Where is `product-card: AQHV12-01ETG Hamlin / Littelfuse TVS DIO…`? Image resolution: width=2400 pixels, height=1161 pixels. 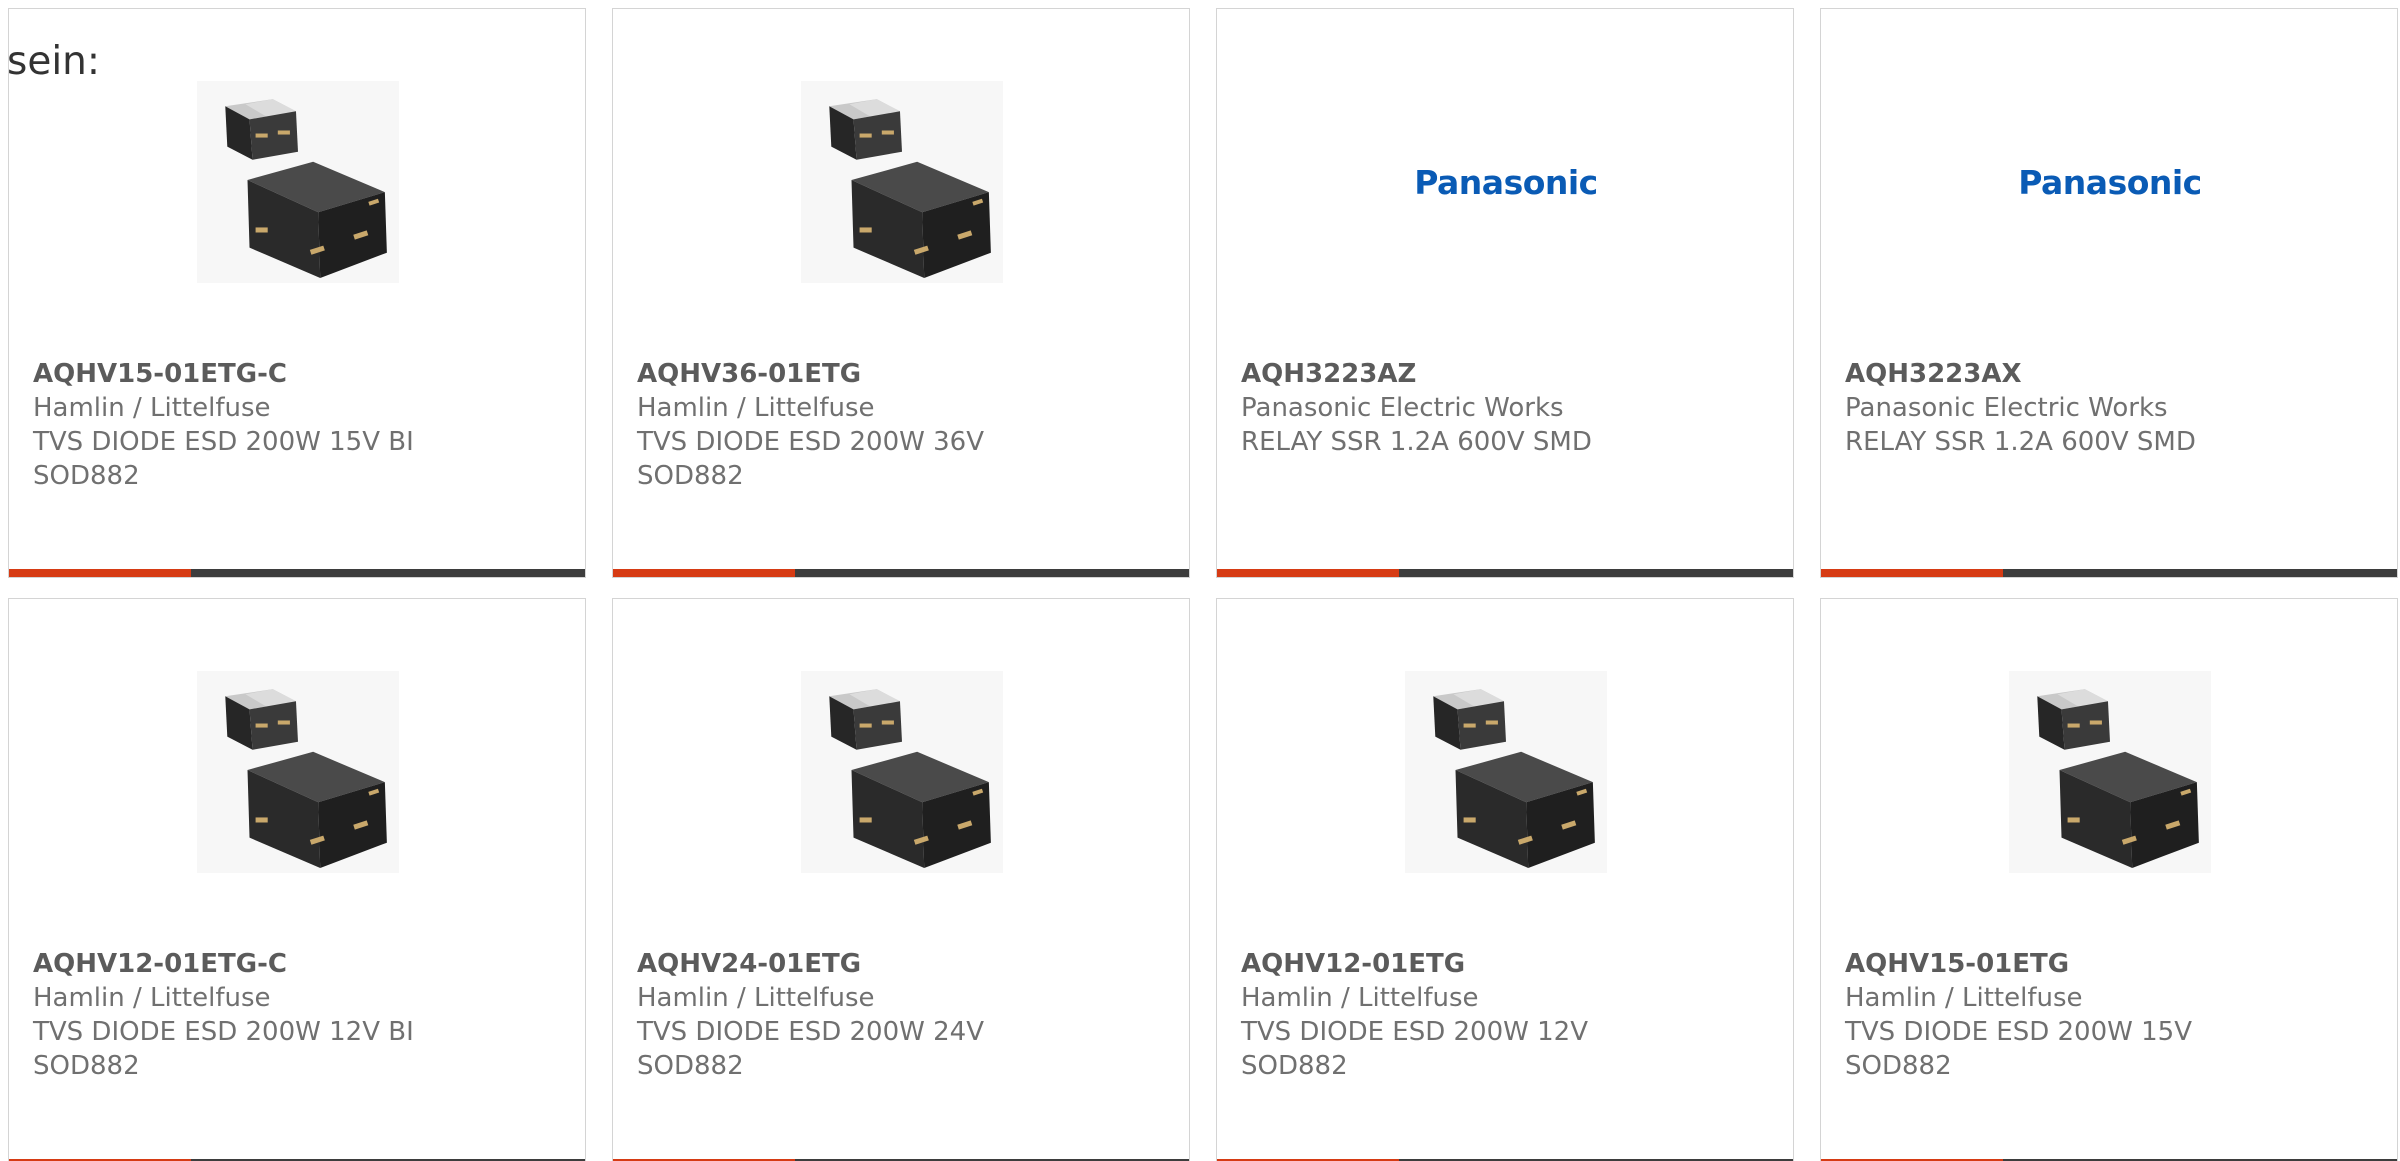 product-card: AQHV12-01ETG Hamlin / Littelfuse TVS DIO… is located at coordinates (1505, 879).